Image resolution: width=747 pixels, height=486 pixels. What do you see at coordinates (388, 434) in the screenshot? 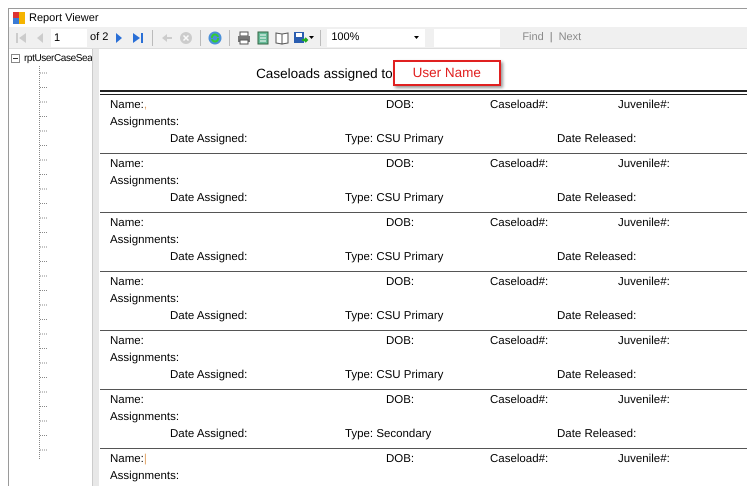
I see `assignment-type: Type: Secondary` at bounding box center [388, 434].